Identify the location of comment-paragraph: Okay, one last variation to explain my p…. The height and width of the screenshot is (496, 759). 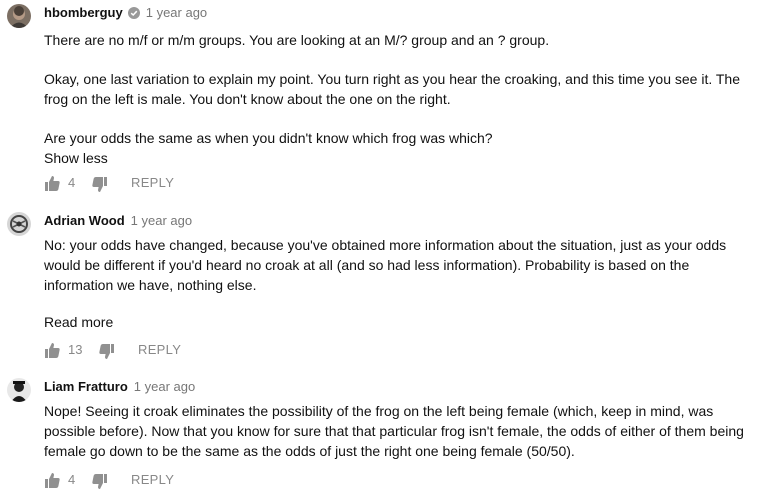
(392, 89).